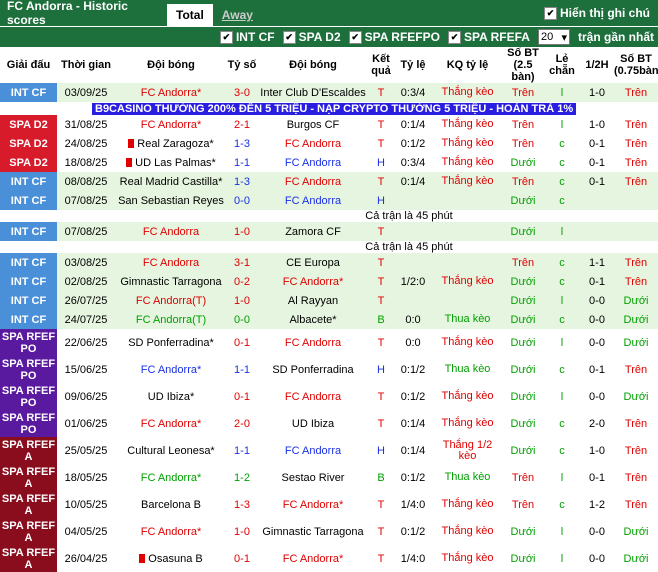  I want to click on home-team: Gimnastic Tarragona, so click(171, 281).